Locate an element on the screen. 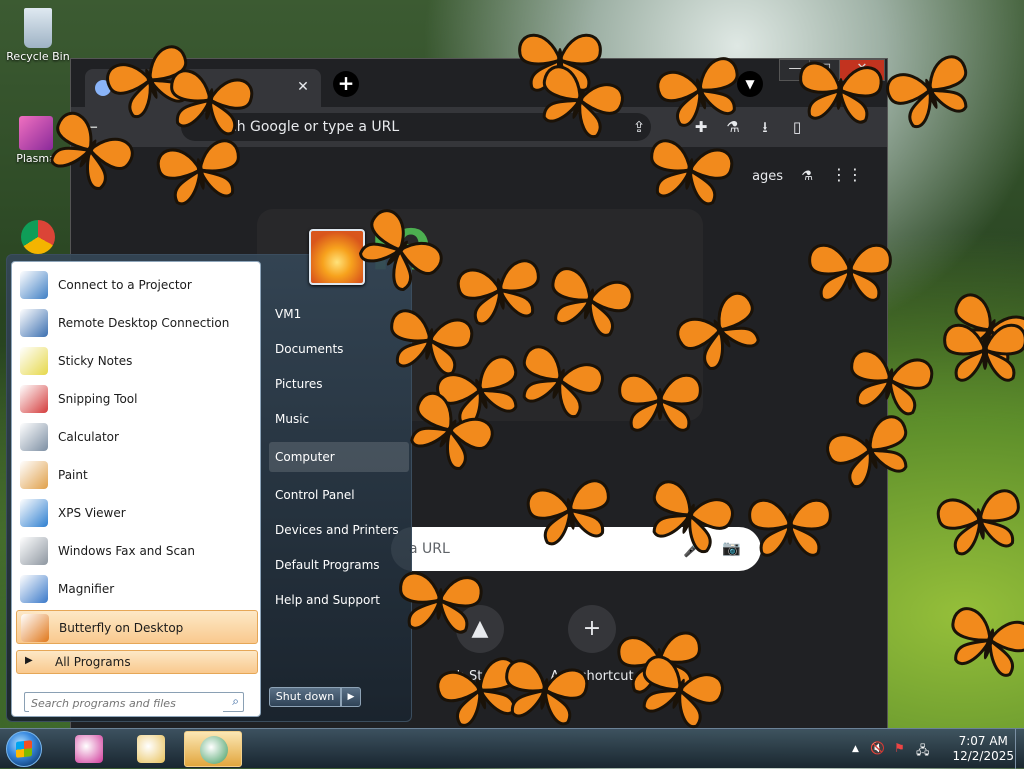 This screenshot has height=769, width=1024. start-button is located at coordinates (24, 749).